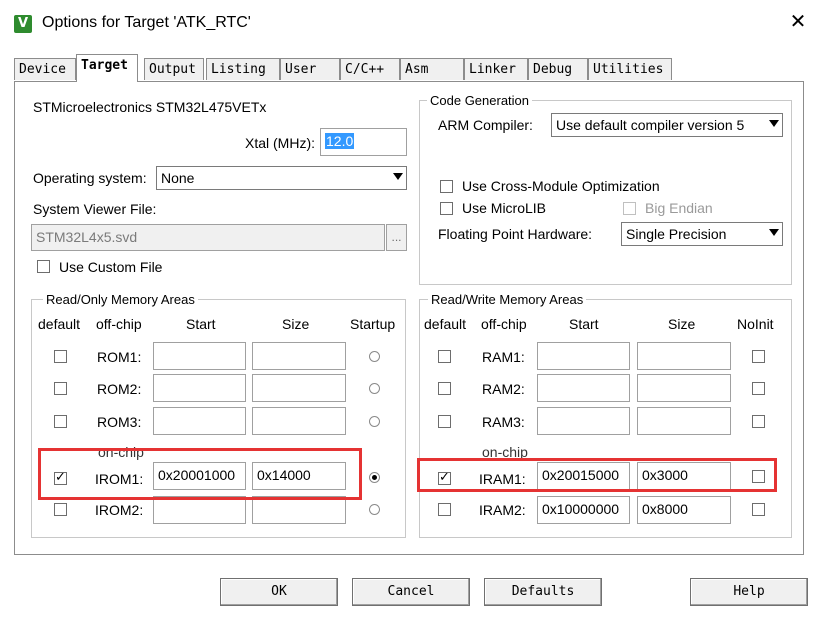  What do you see at coordinates (446, 186) in the screenshot?
I see `cross-module-checkbox` at bounding box center [446, 186].